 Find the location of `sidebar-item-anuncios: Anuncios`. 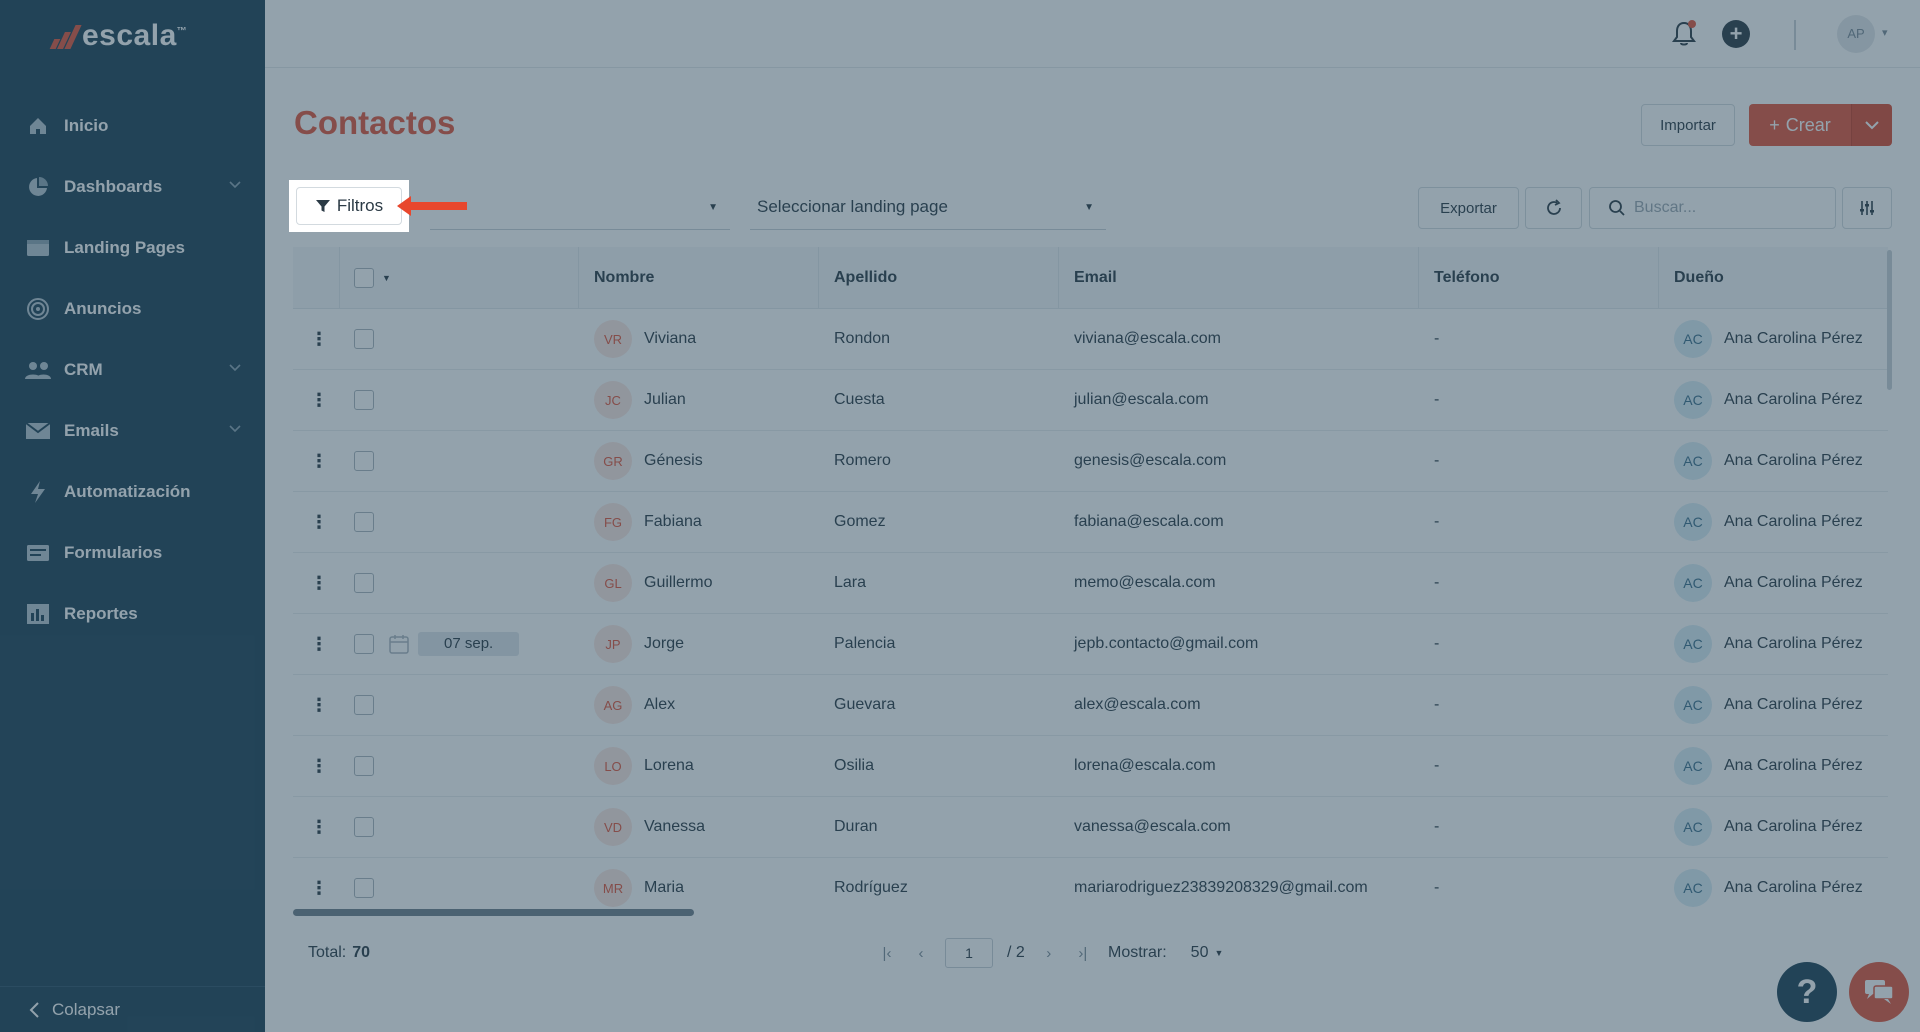

sidebar-item-anuncios: Anuncios is located at coordinates (132, 308).